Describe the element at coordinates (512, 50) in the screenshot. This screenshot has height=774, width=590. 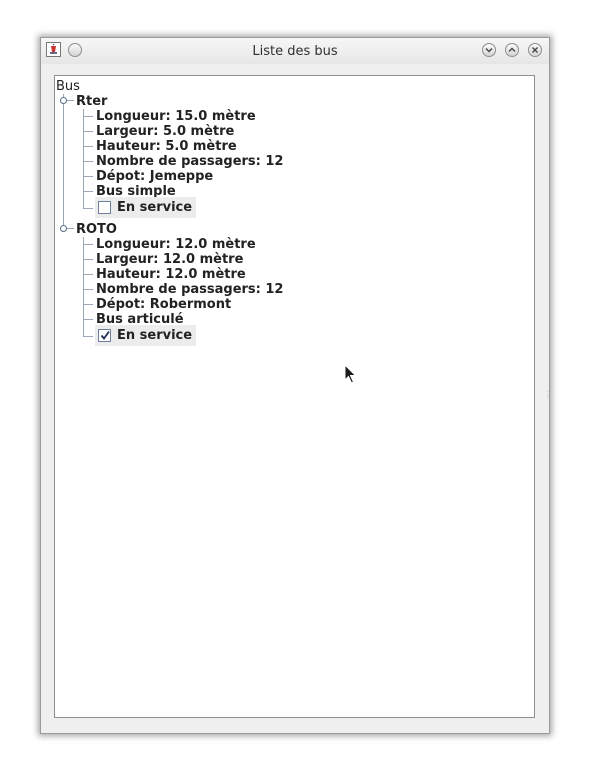
I see `maximize-button` at that location.